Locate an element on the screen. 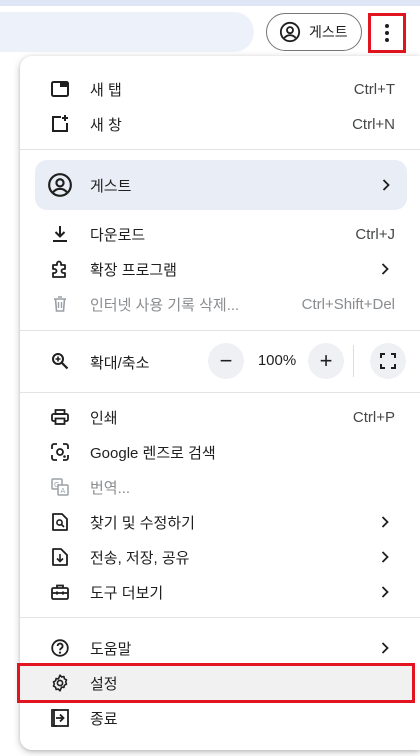 The image size is (420, 756). save-share-icon is located at coordinates (60, 557).